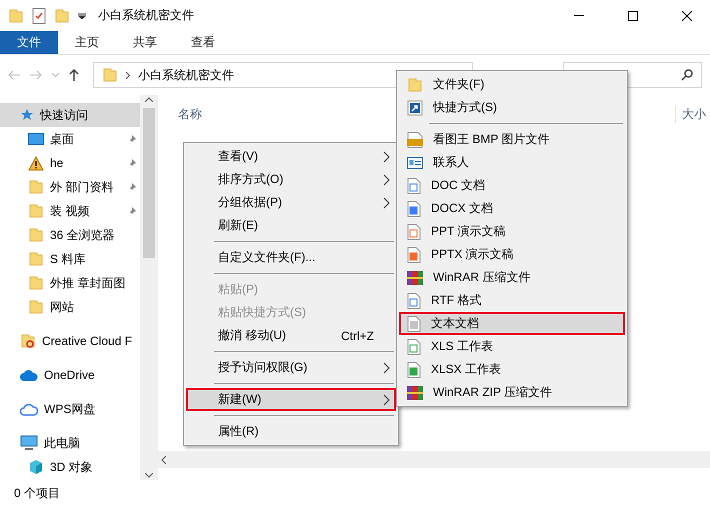 The height and width of the screenshot is (506, 710). I want to click on menu-item: 看图王 BMP 图片文件, so click(512, 139).